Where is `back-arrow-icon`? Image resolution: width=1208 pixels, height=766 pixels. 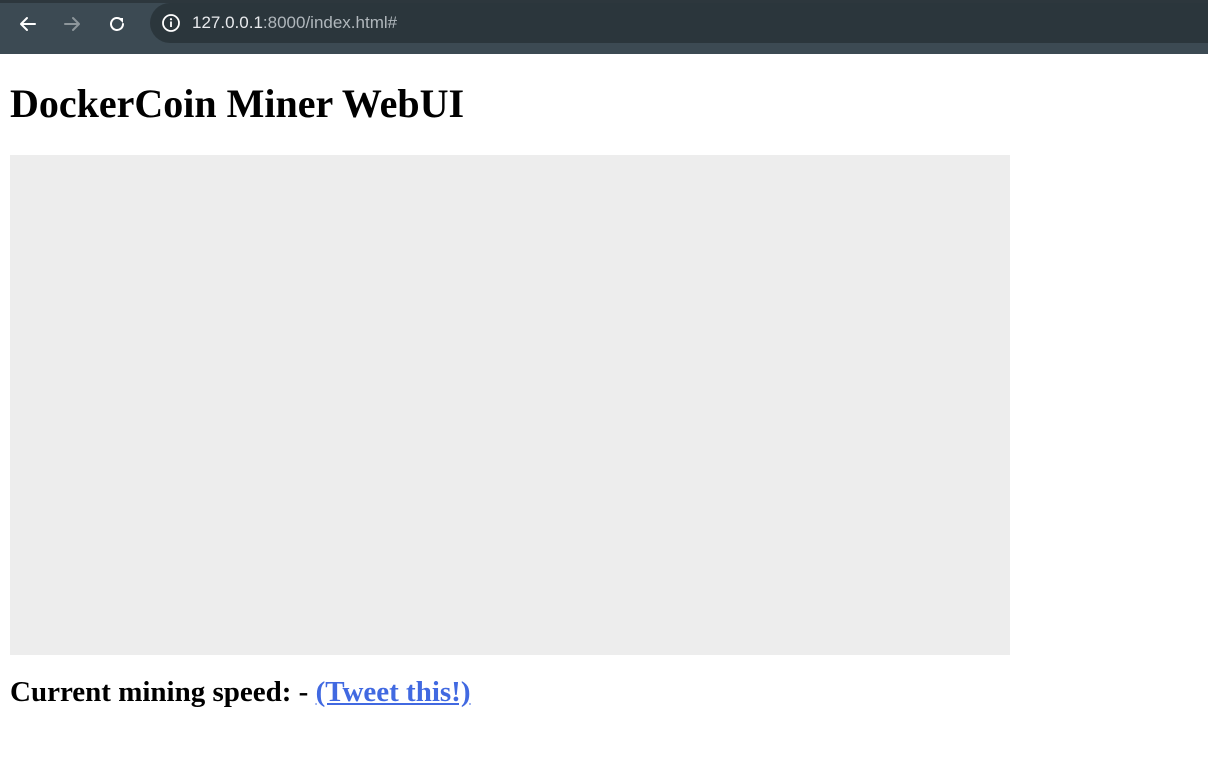
back-arrow-icon is located at coordinates (28, 24).